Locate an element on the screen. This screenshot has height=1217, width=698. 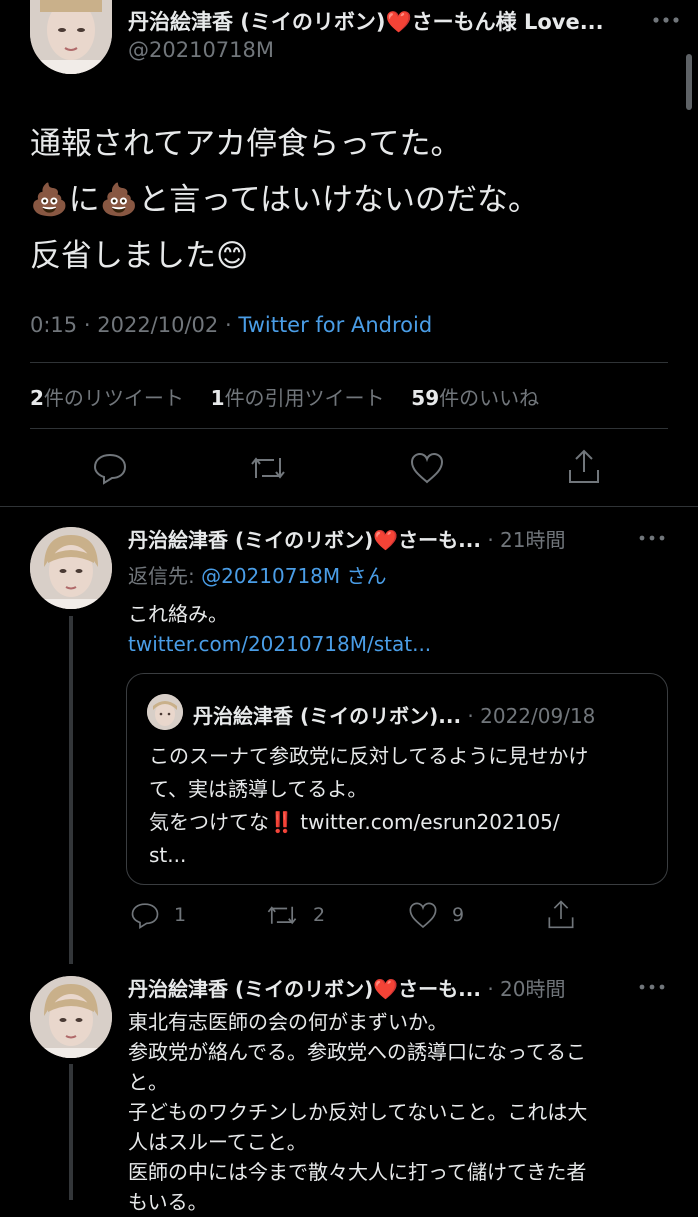
reply-header: 丹治絵津香 (ミイのリボン)❤️さーも... · 21時間 is located at coordinates (346, 538).